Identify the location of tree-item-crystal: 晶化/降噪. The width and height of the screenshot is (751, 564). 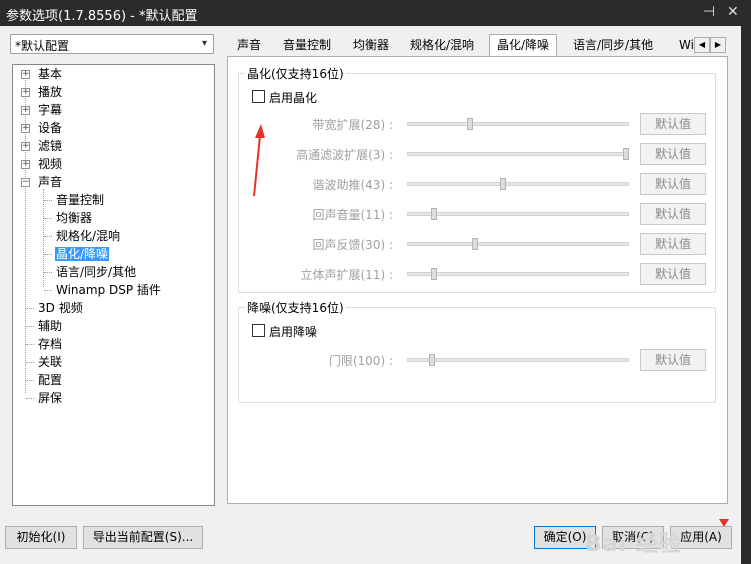
(82, 254).